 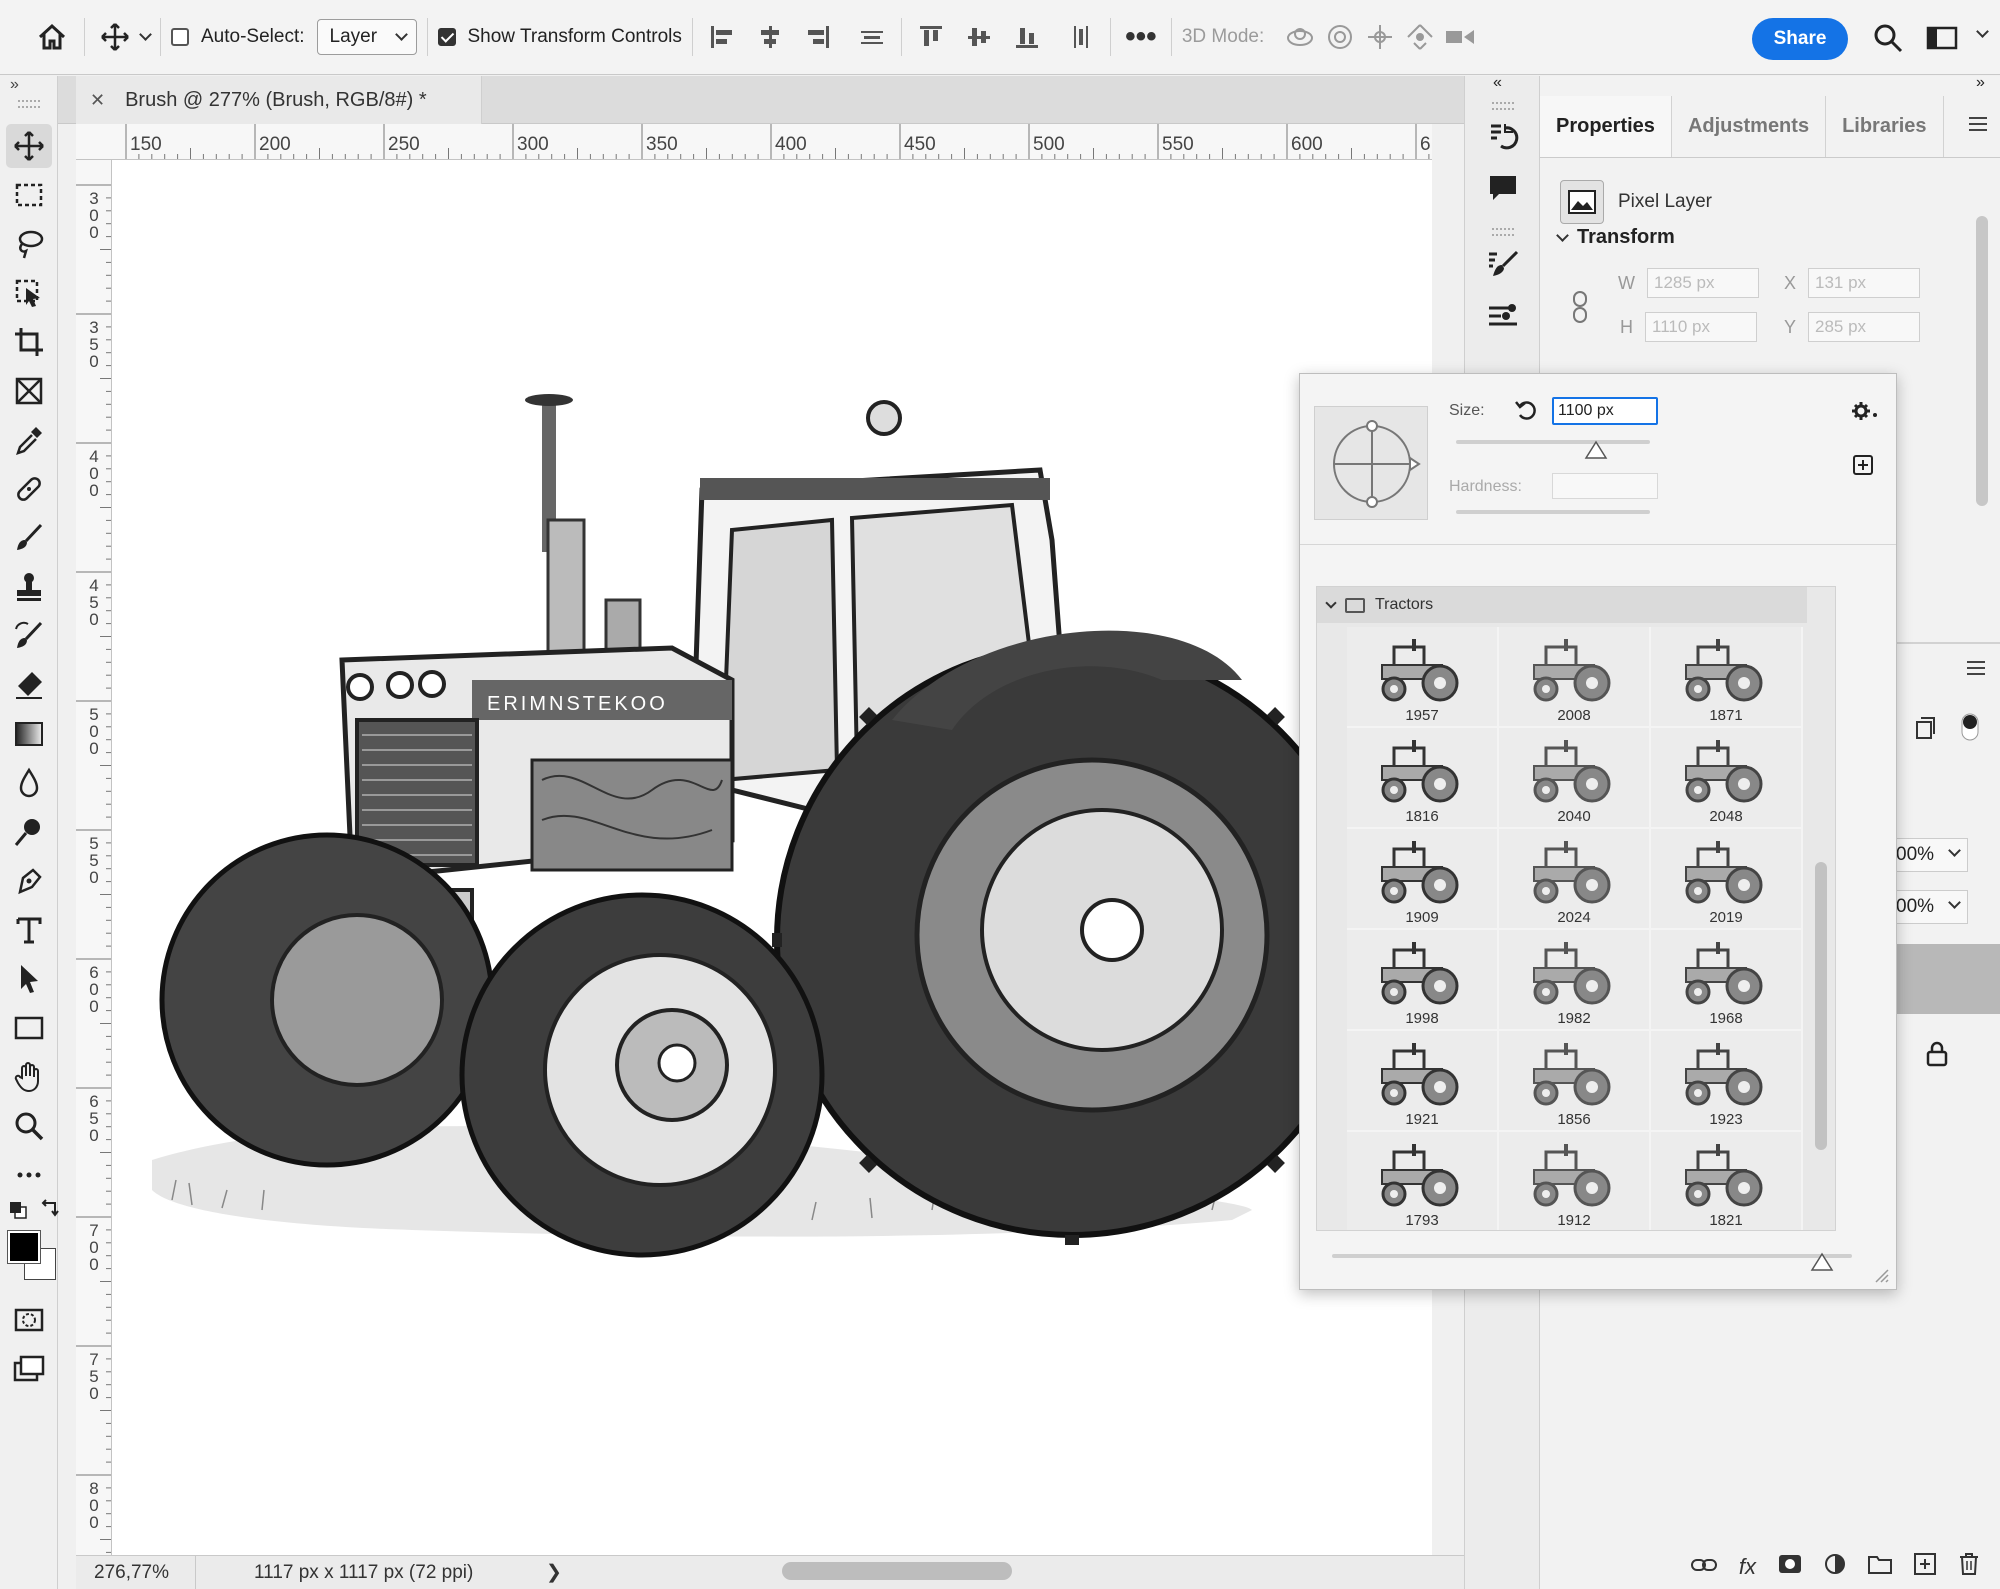 I want to click on screen-mode-icon, so click(x=29, y=1369).